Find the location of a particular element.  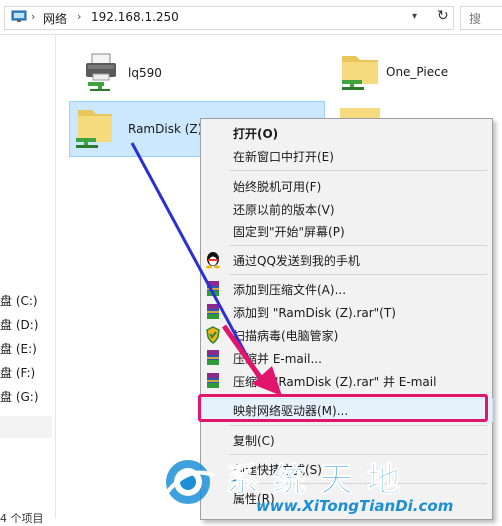

breadcrumb-network: 网络 is located at coordinates (55, 18).